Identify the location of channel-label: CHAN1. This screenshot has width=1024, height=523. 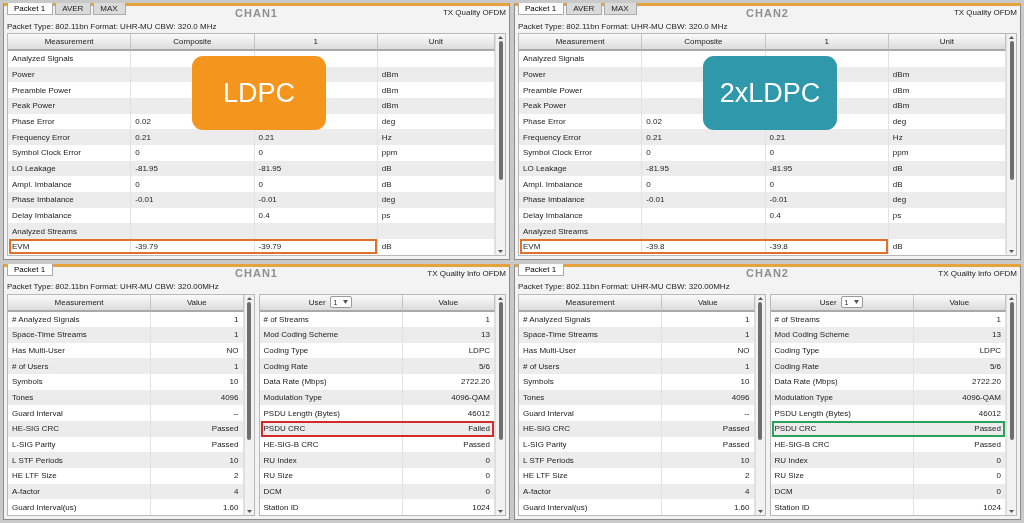
(256, 12).